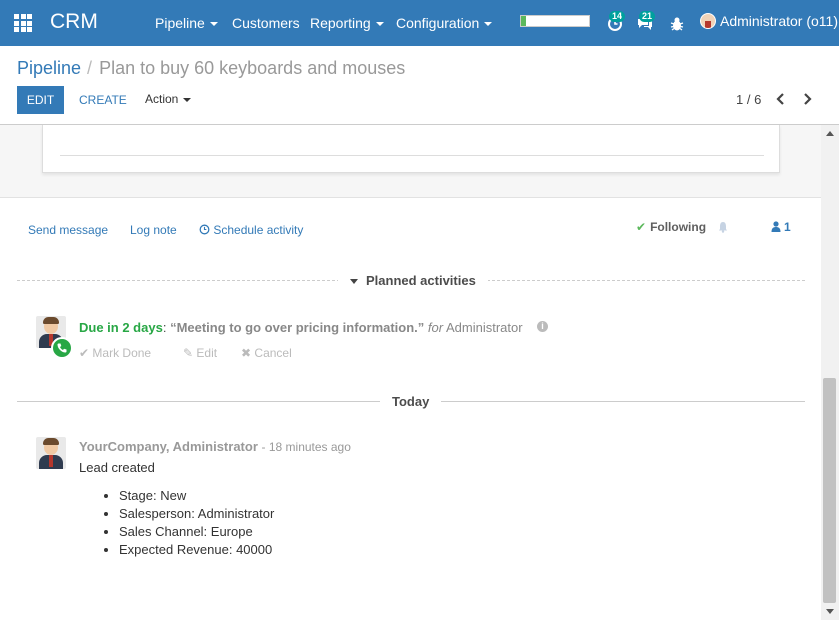 The height and width of the screenshot is (620, 839). What do you see at coordinates (49, 68) in the screenshot?
I see `breadcrumb-pipeline-link: Pipeline` at bounding box center [49, 68].